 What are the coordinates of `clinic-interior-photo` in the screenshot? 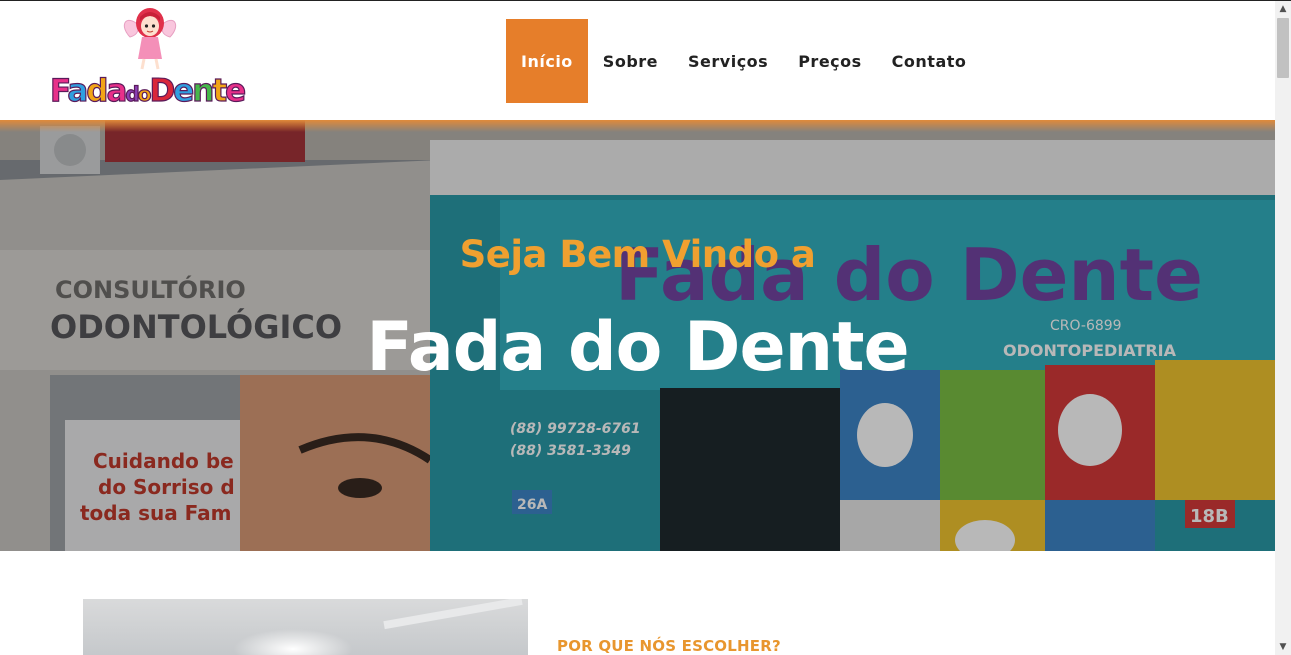 It's located at (305, 627).